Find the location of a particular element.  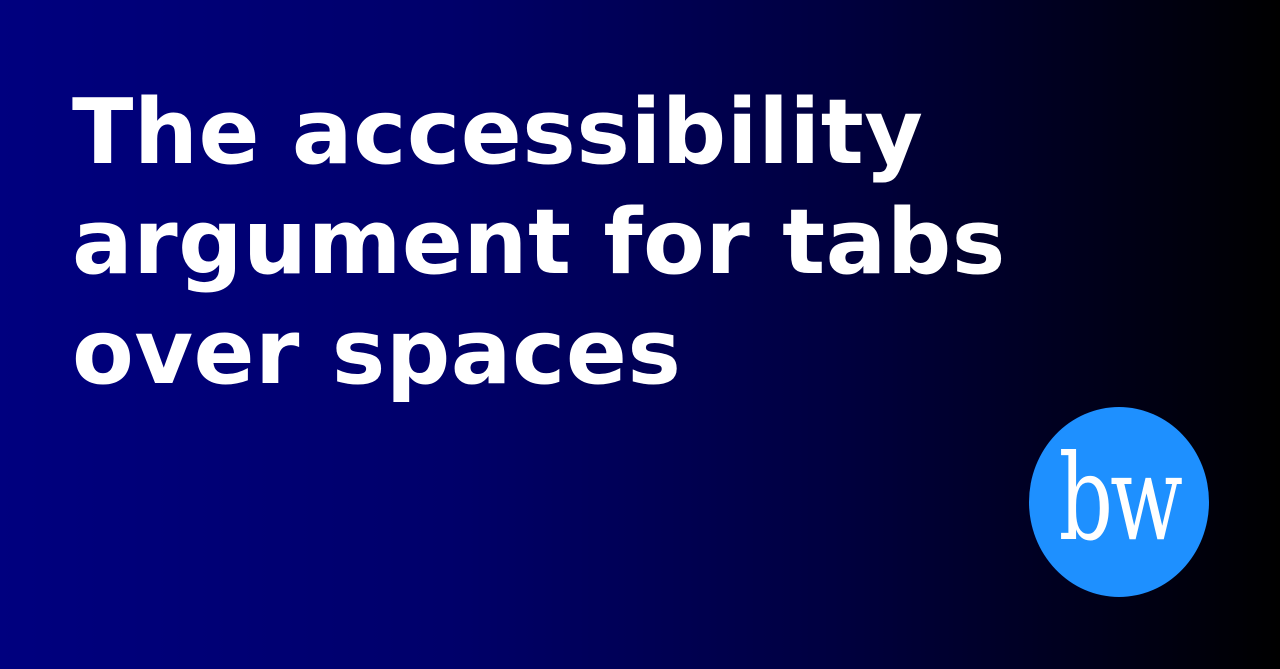

logo-text: bw is located at coordinates (1120, 498).